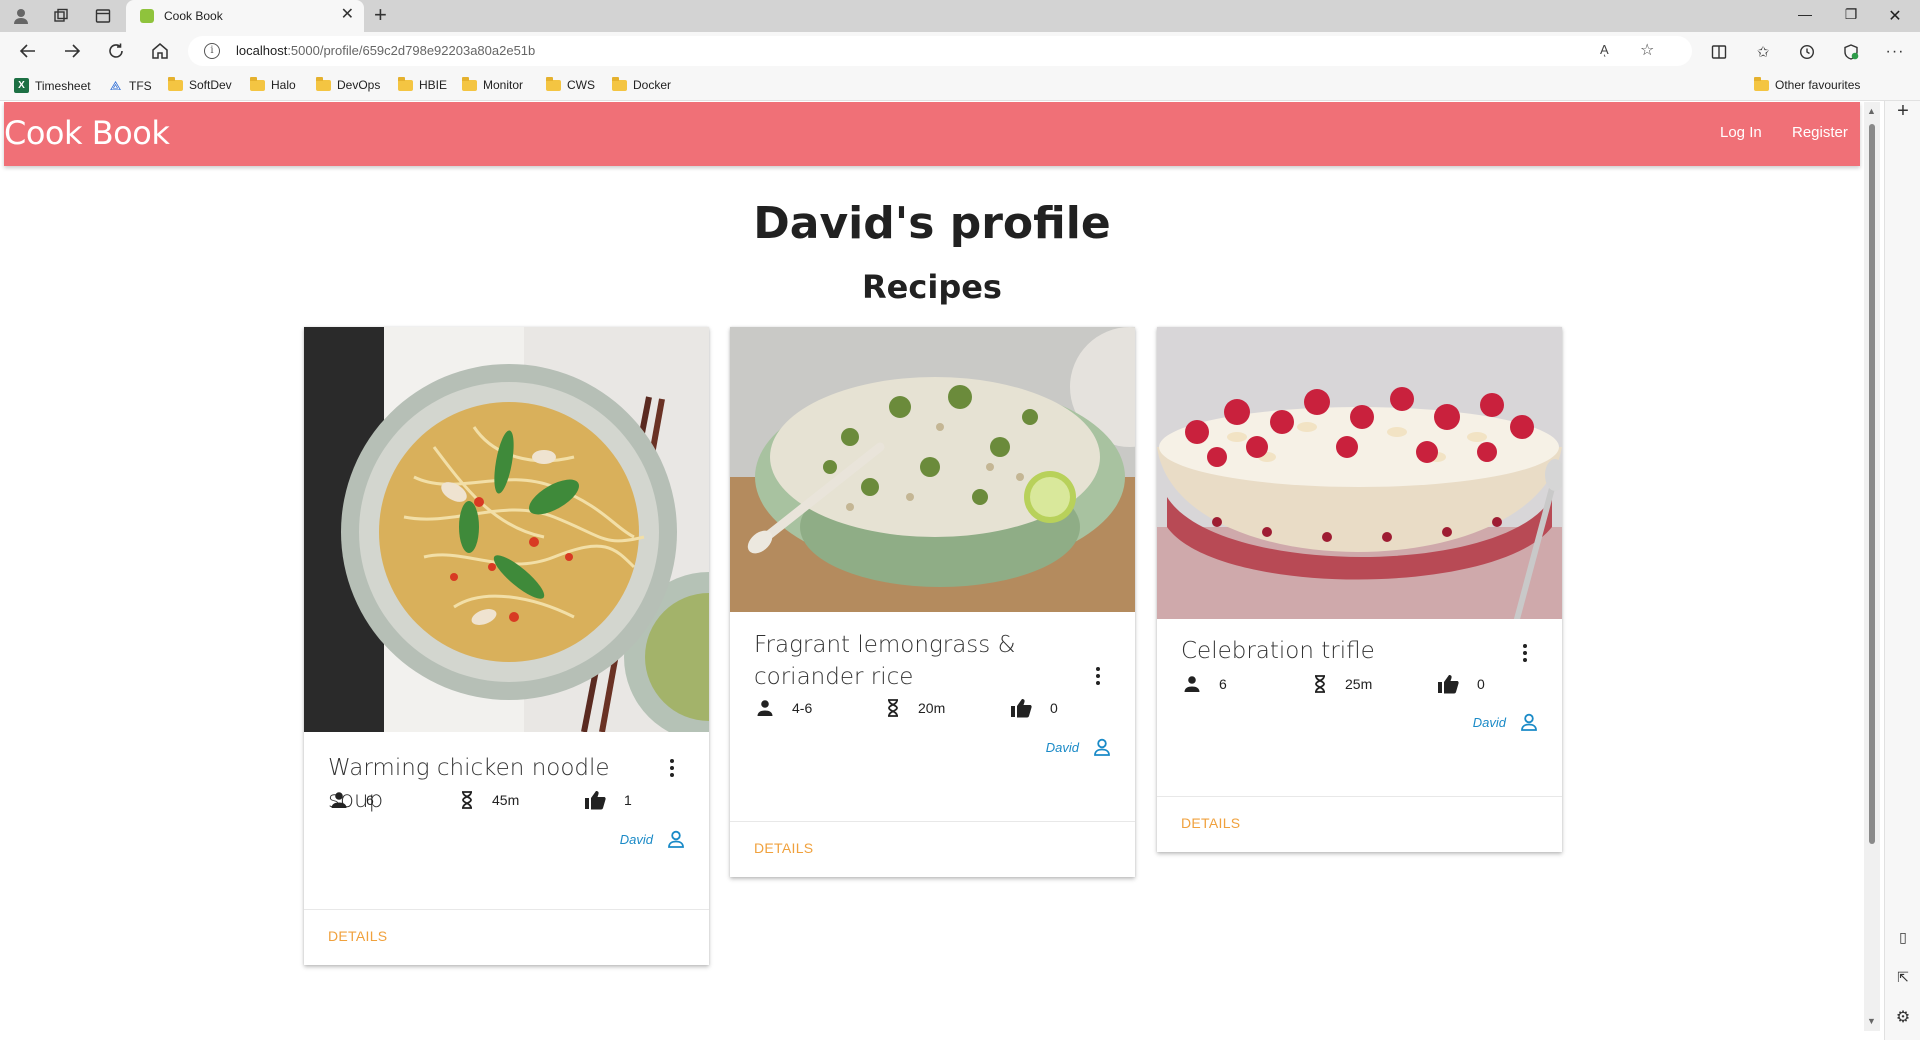  What do you see at coordinates (1820, 132) in the screenshot?
I see `register-link: Register` at bounding box center [1820, 132].